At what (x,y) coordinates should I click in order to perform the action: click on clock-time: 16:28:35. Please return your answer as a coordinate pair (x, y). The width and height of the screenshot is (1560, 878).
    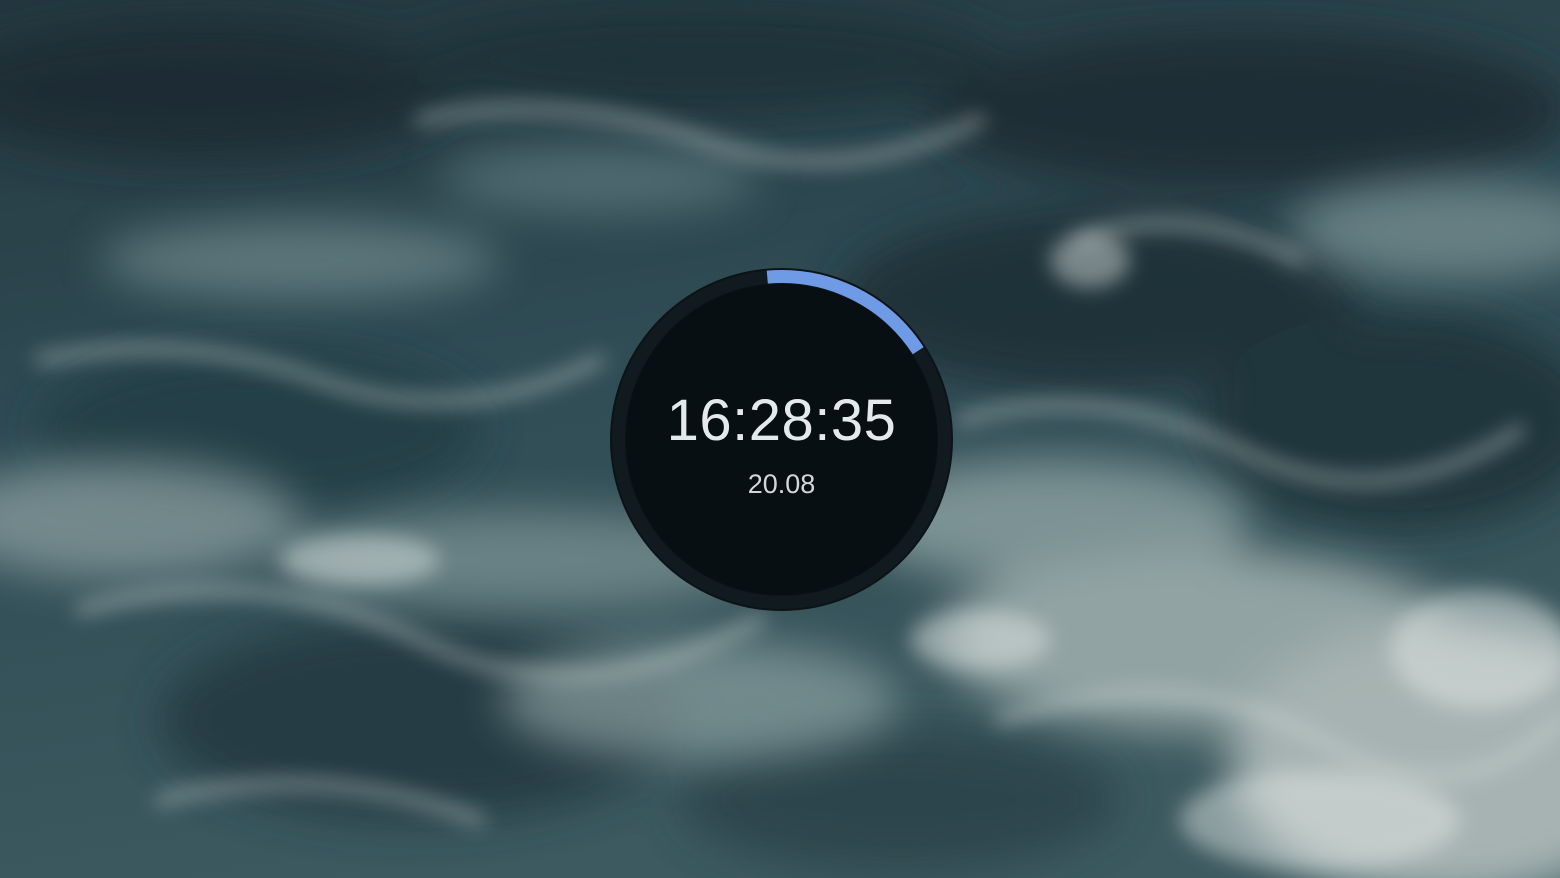
    Looking at the image, I should click on (781, 420).